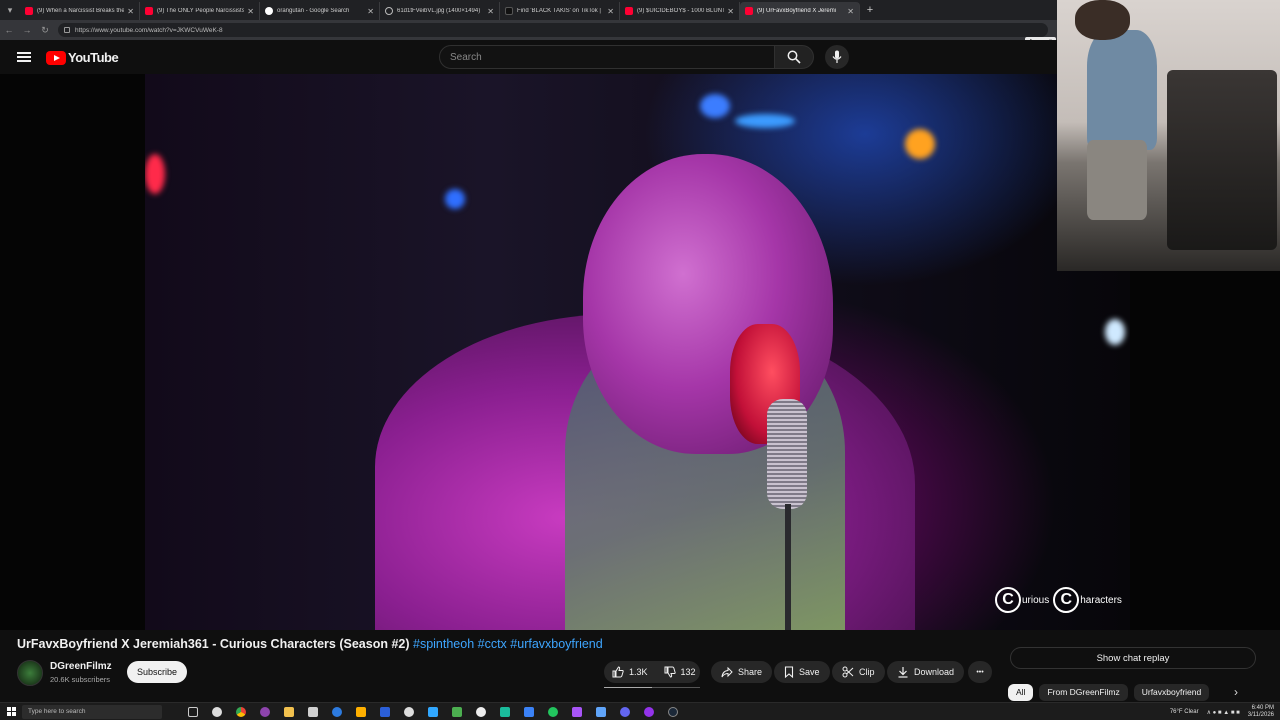 This screenshot has width=1280, height=720. Describe the element at coordinates (1171, 692) in the screenshot. I see `chip-urfavxboyfriend: Urfavxboyfriend` at that location.